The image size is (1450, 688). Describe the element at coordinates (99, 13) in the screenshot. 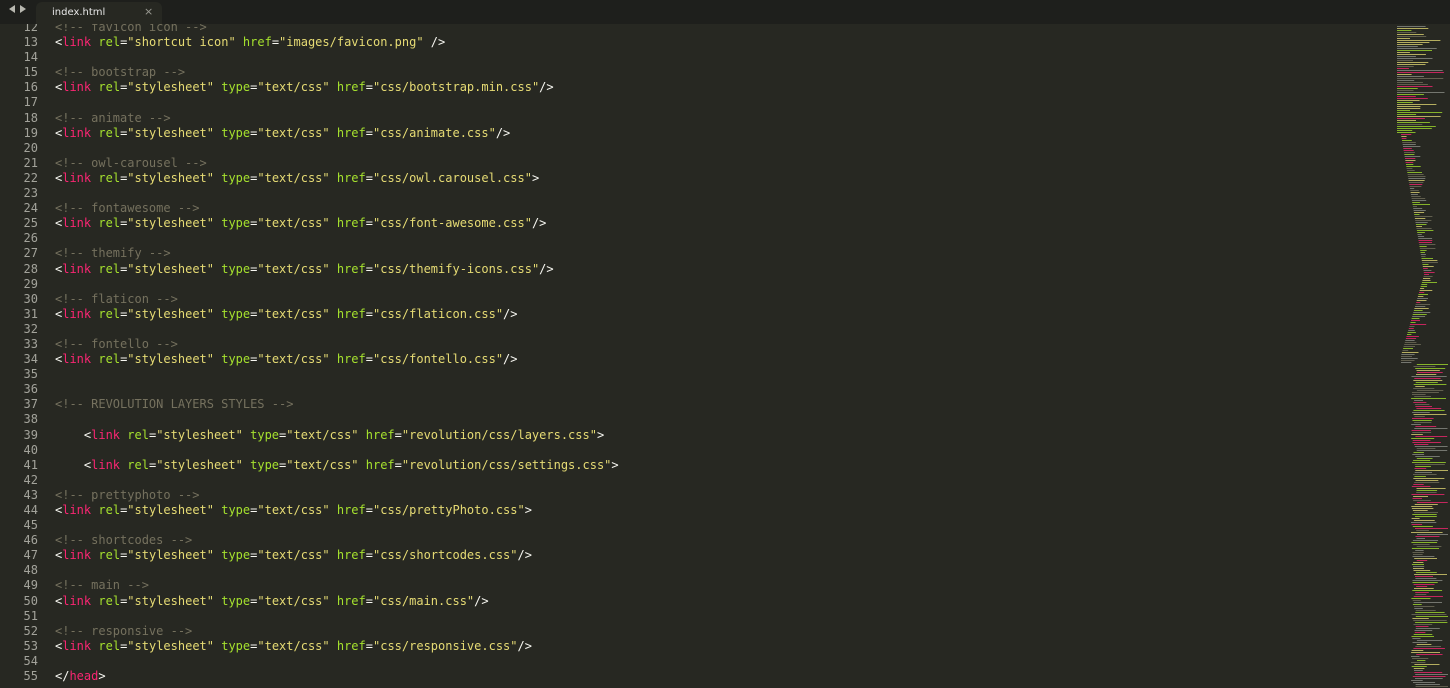

I see `tab-index-html: index.html ×` at that location.